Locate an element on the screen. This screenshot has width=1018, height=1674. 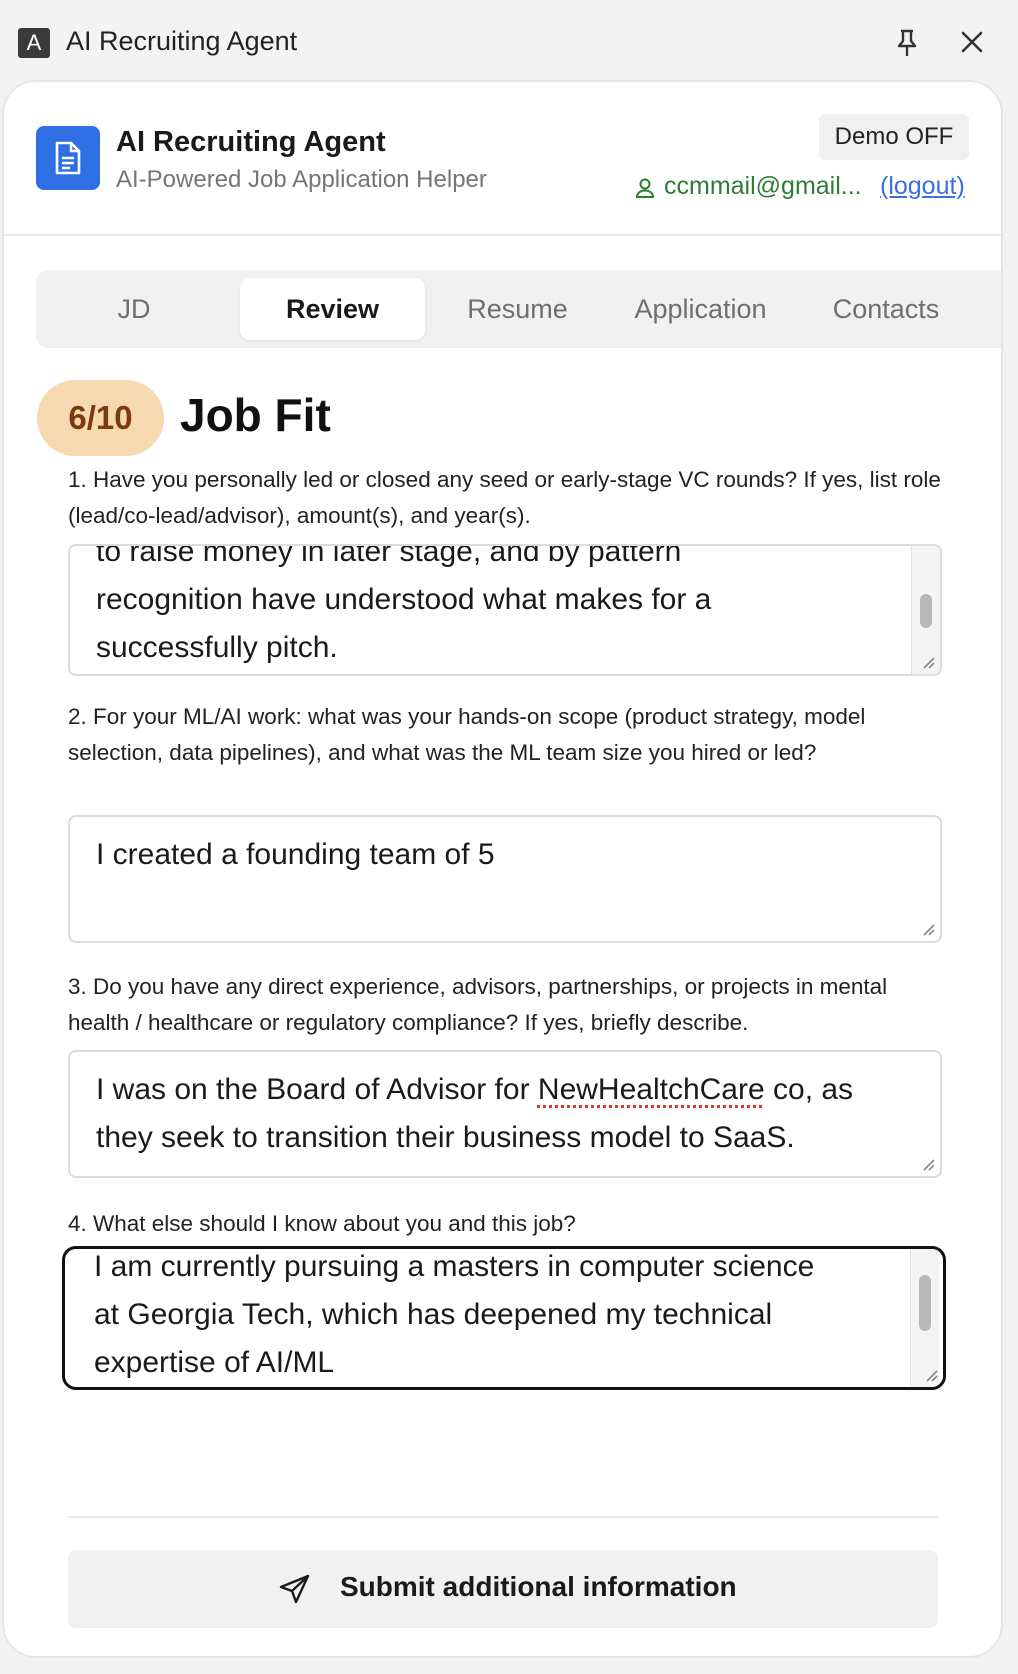
app-letter-icon: A is located at coordinates (34, 43).